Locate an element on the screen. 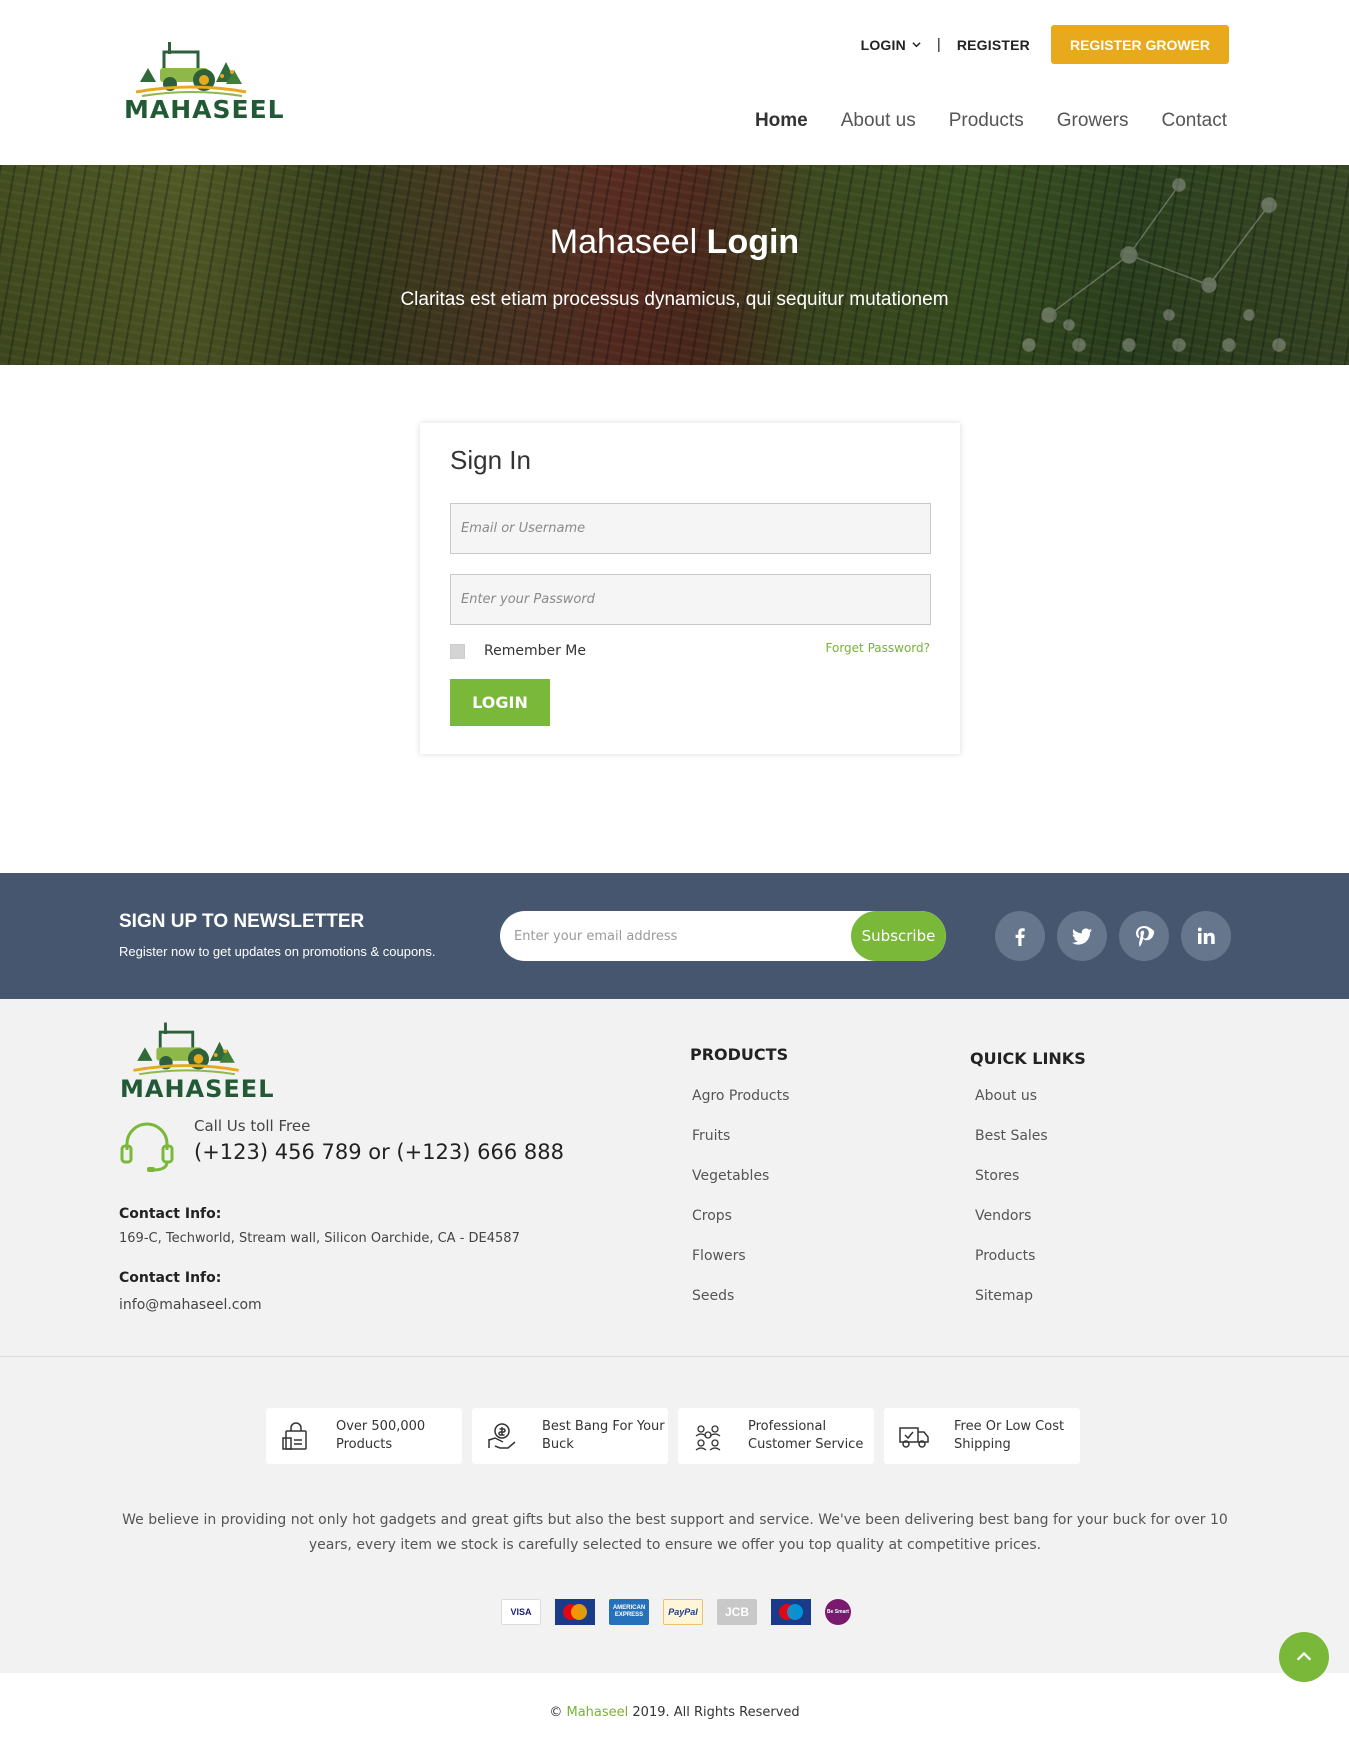  pinterest-icon is located at coordinates (1145, 936).